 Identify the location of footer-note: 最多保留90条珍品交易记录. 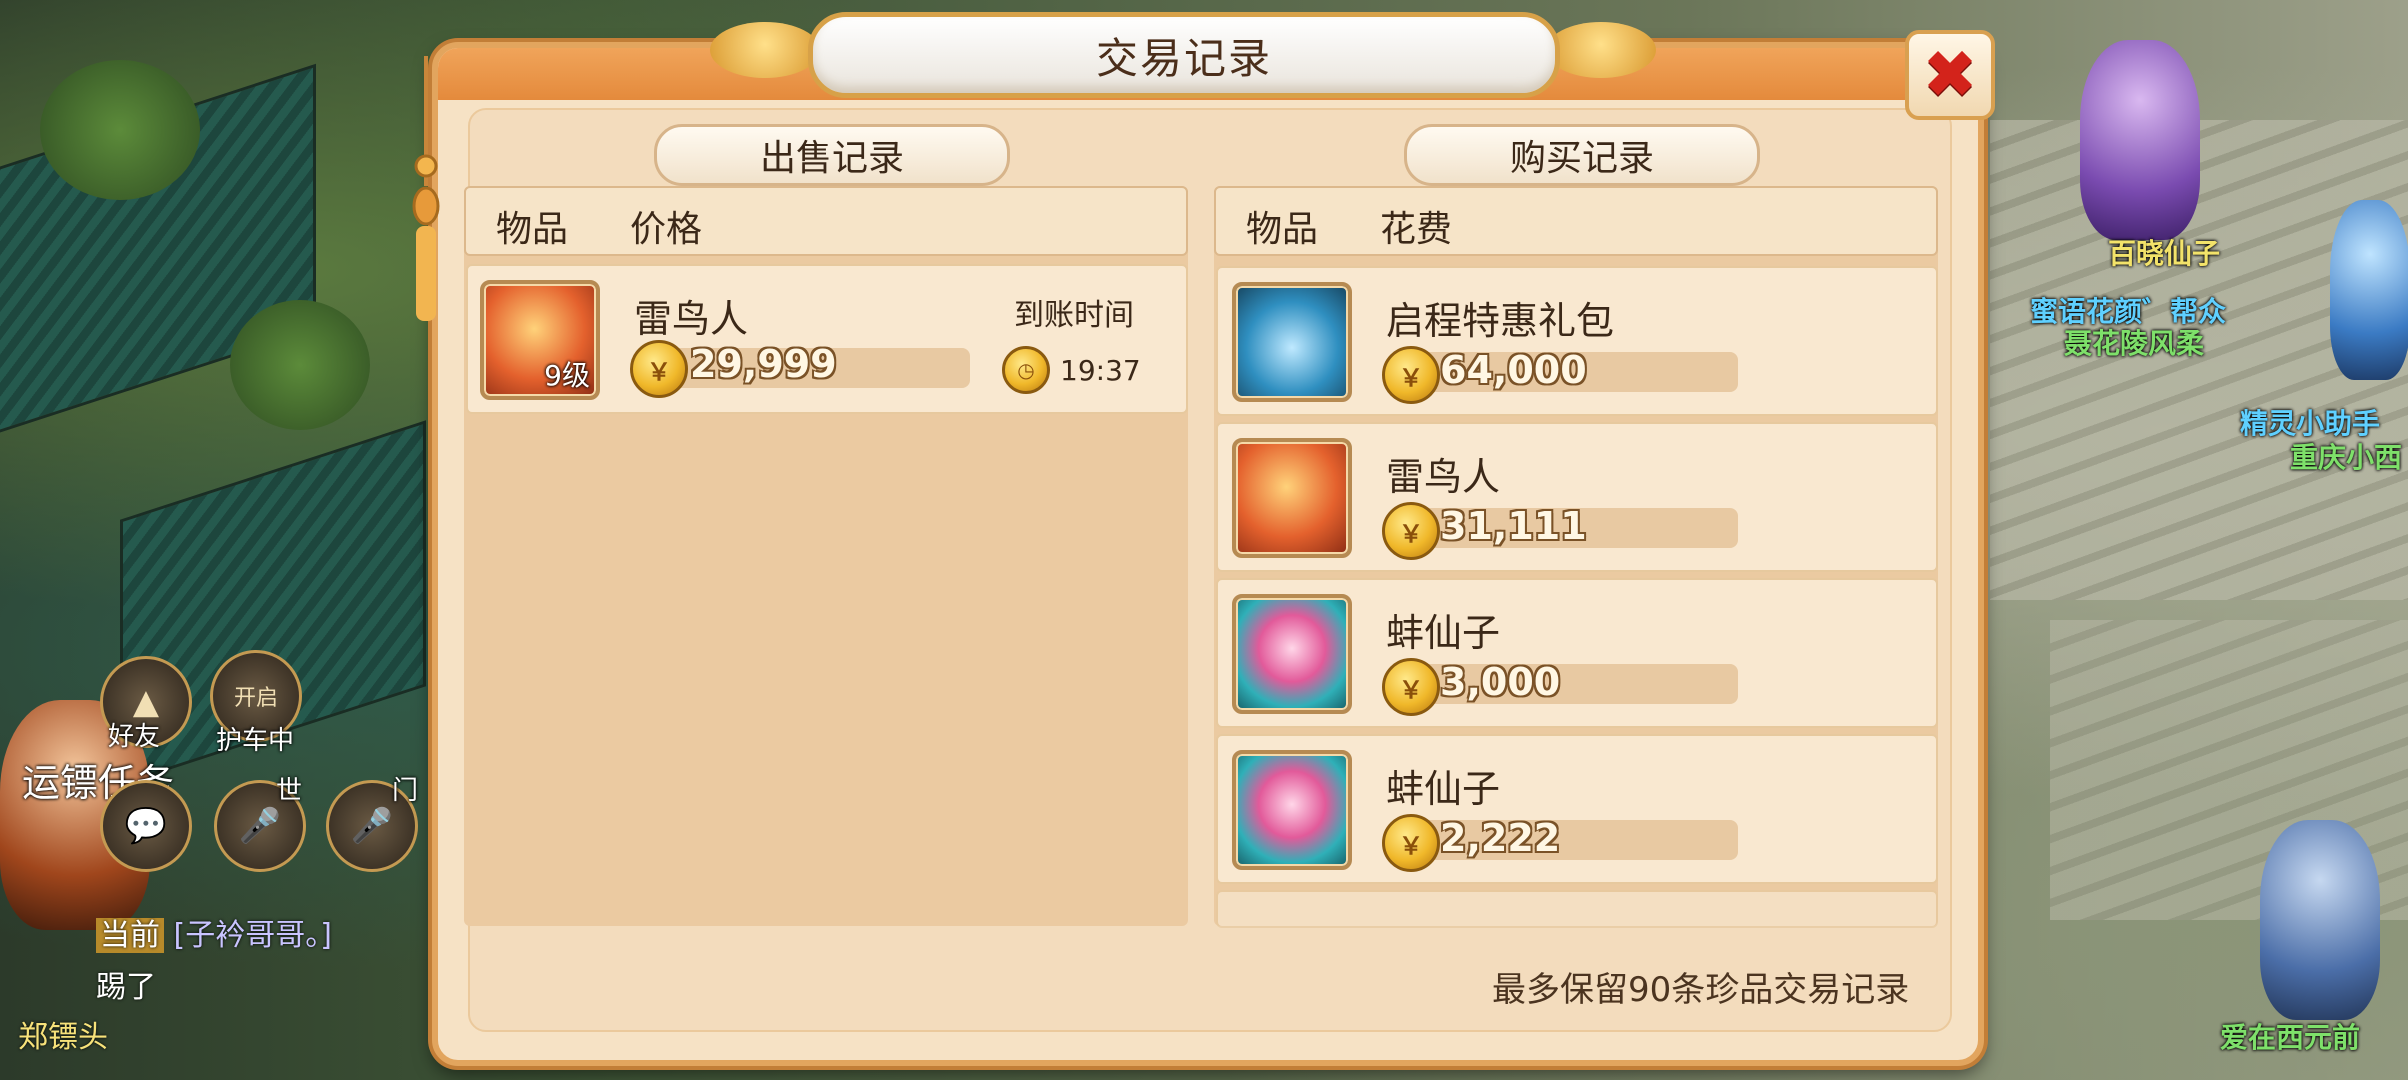
(1701, 990).